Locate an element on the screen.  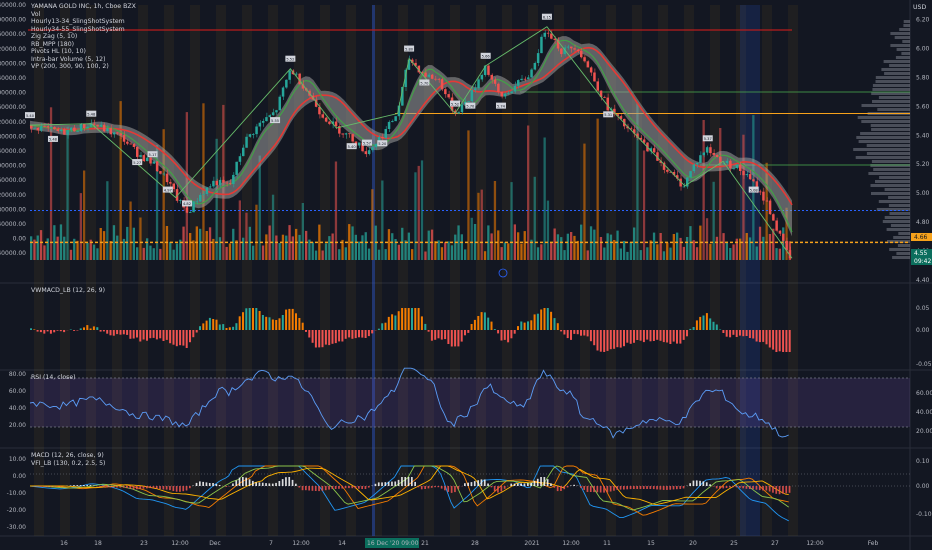
pivot-label: 6.15 is located at coordinates (547, 18).